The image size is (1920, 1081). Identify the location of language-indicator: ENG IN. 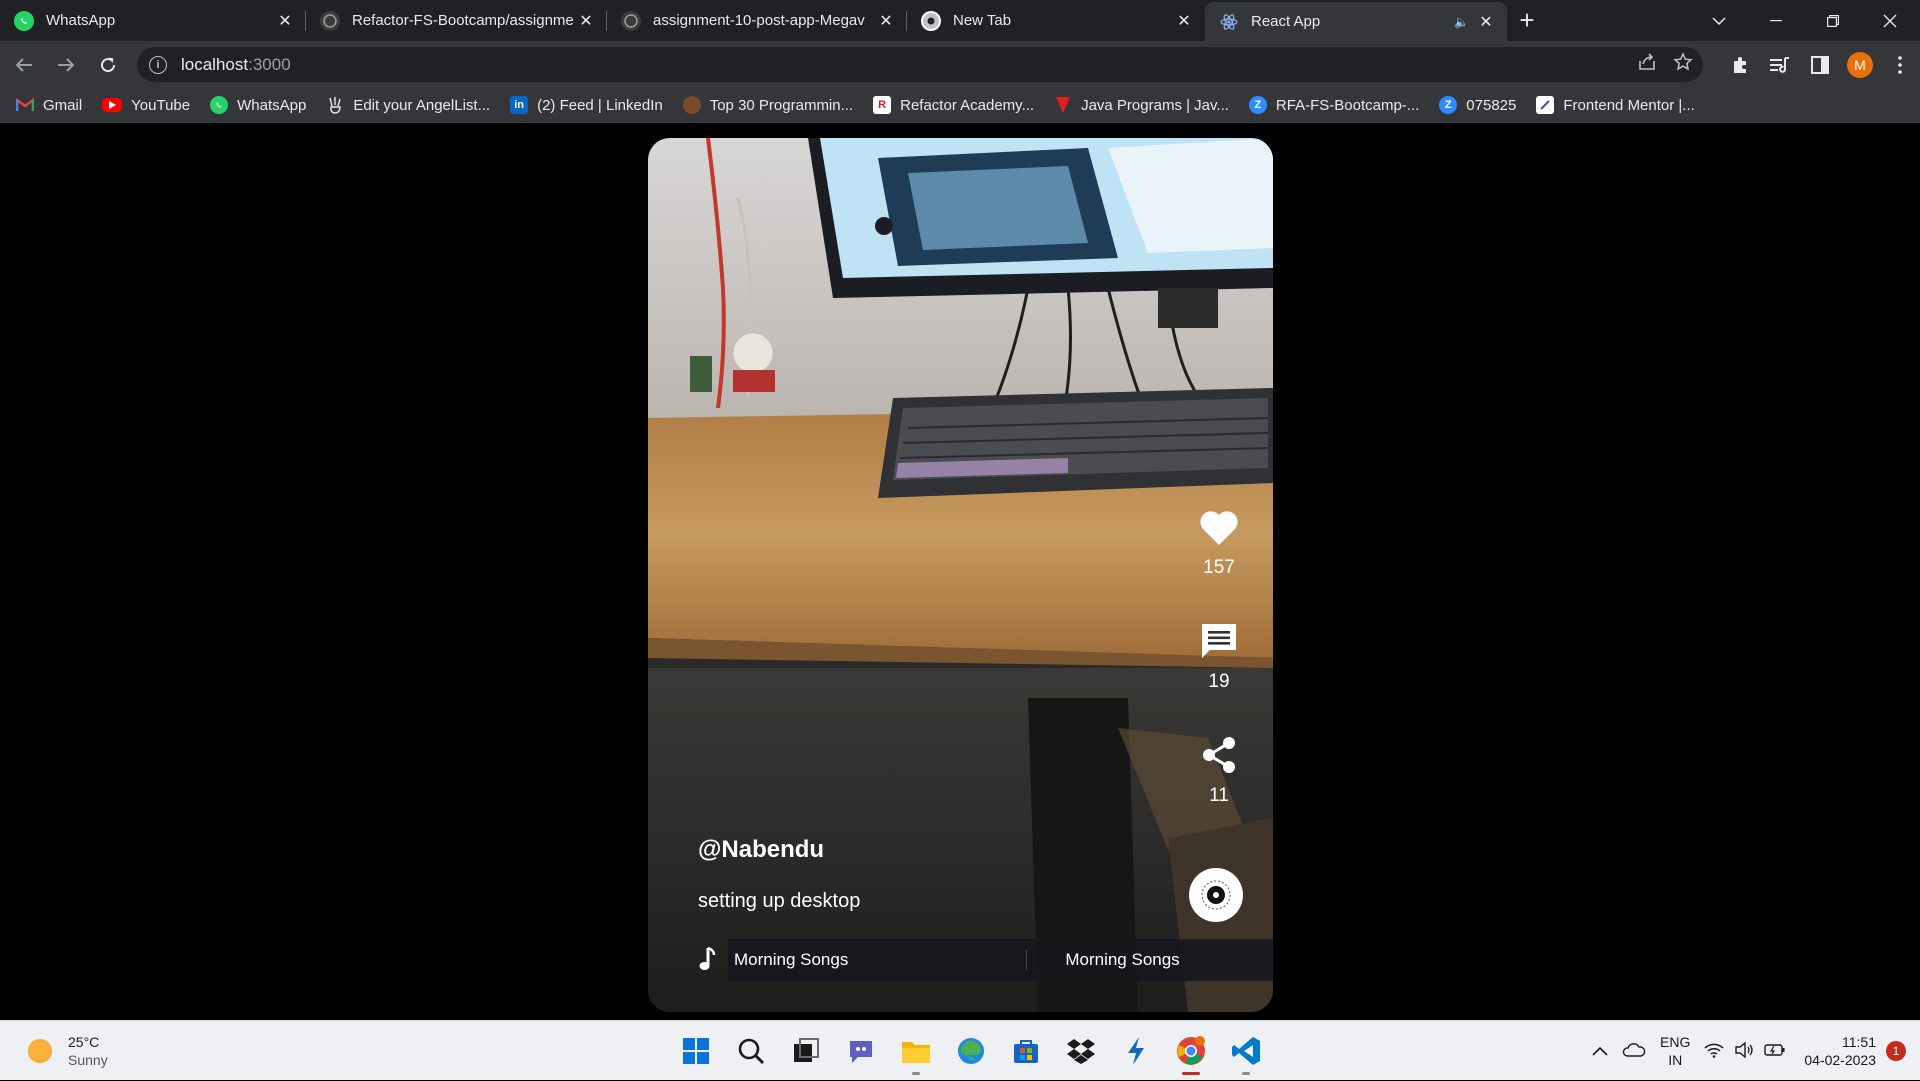
(1675, 1051).